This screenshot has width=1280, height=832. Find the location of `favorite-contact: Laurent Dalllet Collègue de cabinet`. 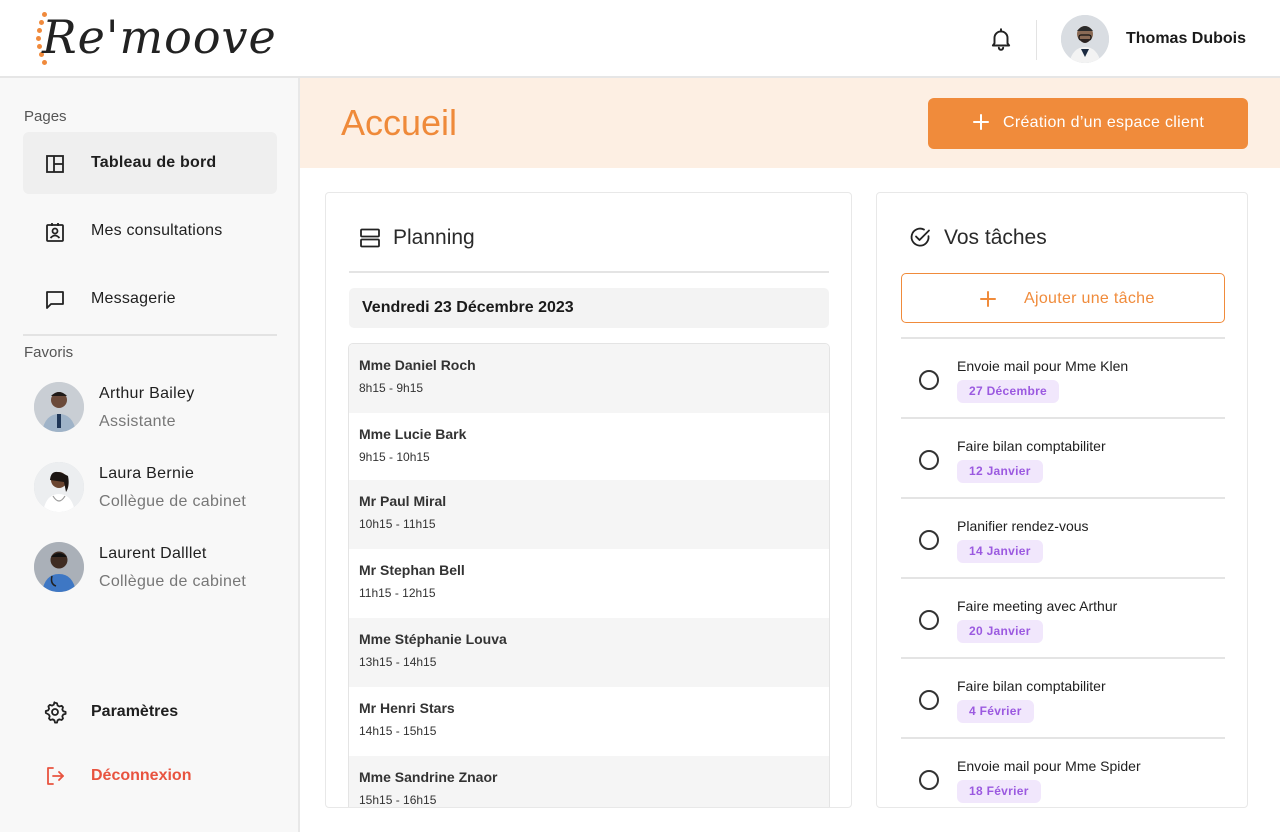

favorite-contact: Laurent Dalllet Collègue de cabinet is located at coordinates (154, 572).